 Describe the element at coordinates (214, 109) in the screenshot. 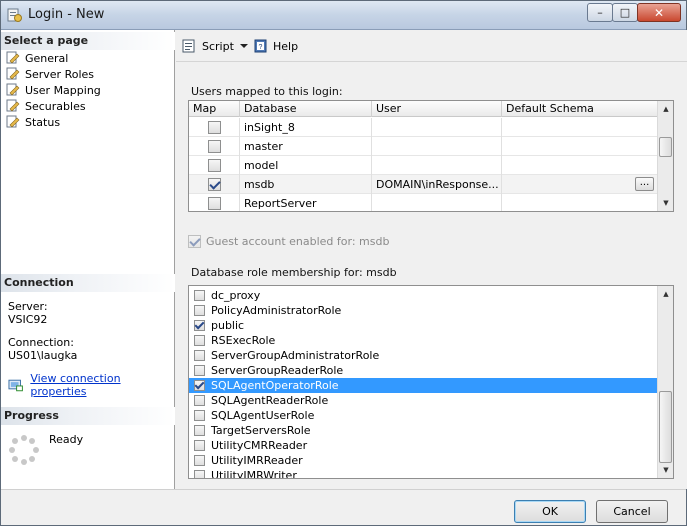

I see `col-header-map: Map` at that location.